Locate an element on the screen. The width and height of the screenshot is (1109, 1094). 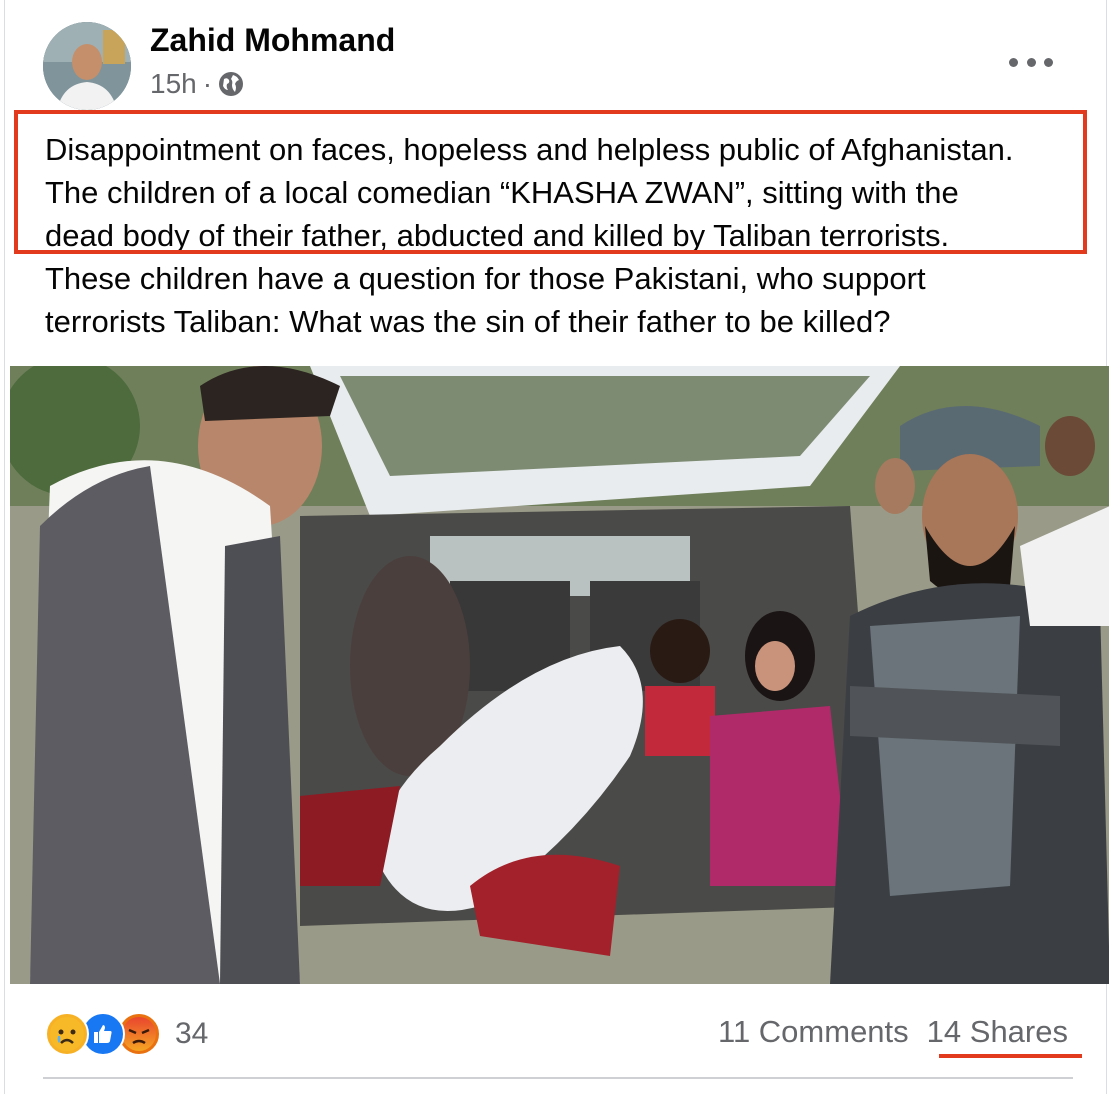
sad-reaction-icon is located at coordinates (67, 1034).